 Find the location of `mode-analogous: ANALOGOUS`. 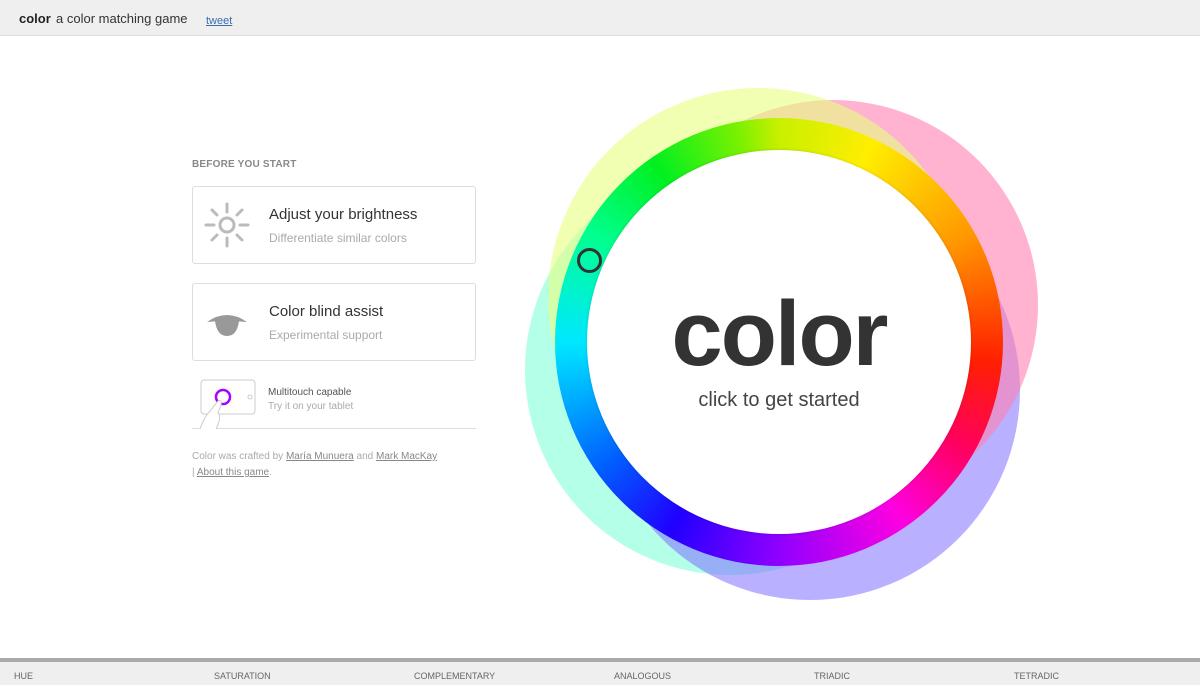

mode-analogous: ANALOGOUS is located at coordinates (642, 676).